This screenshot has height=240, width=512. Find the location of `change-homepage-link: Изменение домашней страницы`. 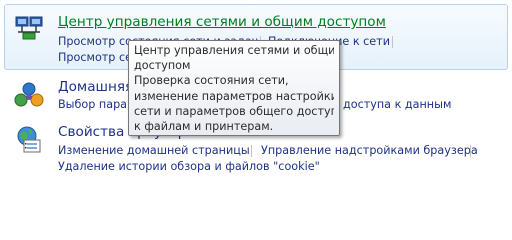

change-homepage-link: Изменение домашней страницы is located at coordinates (154, 150).